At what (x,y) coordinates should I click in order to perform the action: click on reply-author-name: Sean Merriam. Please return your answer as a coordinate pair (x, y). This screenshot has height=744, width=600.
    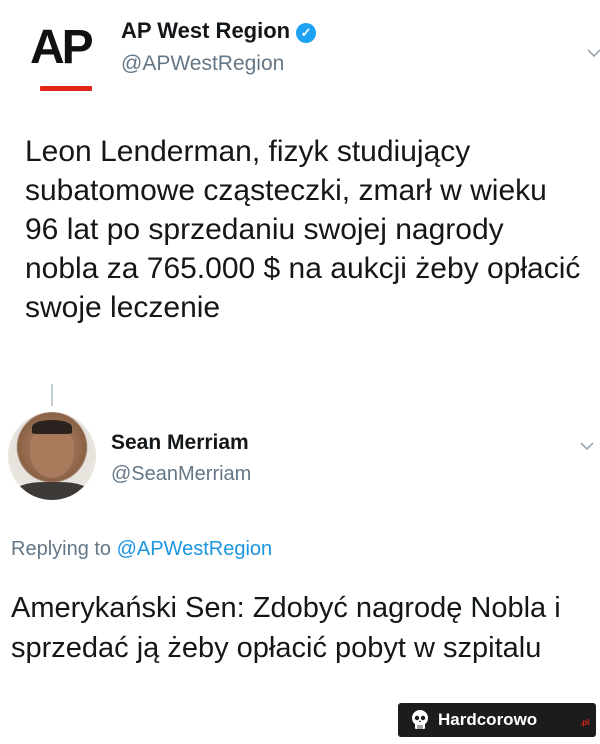
    Looking at the image, I should click on (180, 443).